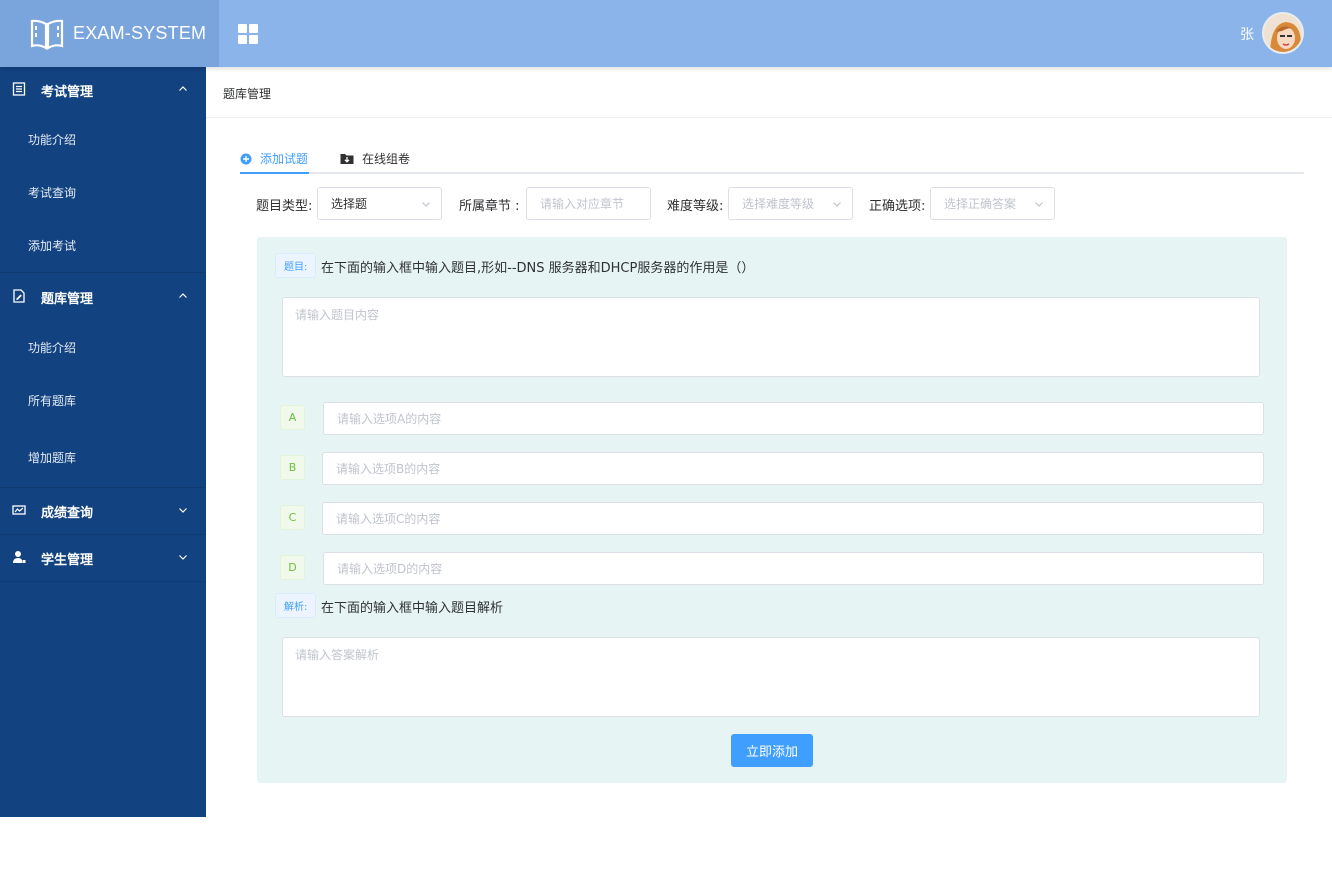  What do you see at coordinates (284, 159) in the screenshot?
I see `tab-label: 添加试题` at bounding box center [284, 159].